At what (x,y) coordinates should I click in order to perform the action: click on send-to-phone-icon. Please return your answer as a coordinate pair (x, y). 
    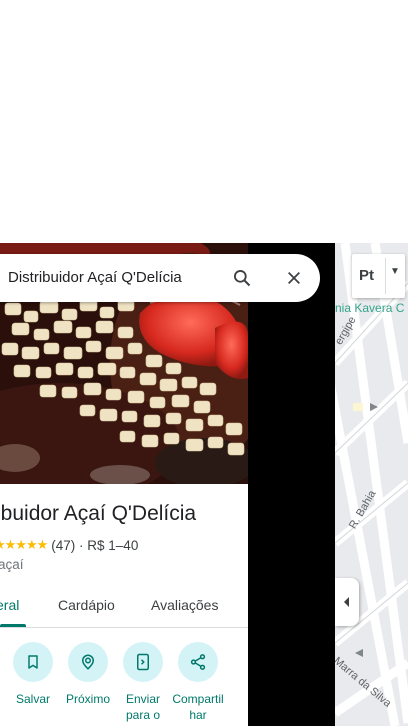
    Looking at the image, I should click on (143, 662).